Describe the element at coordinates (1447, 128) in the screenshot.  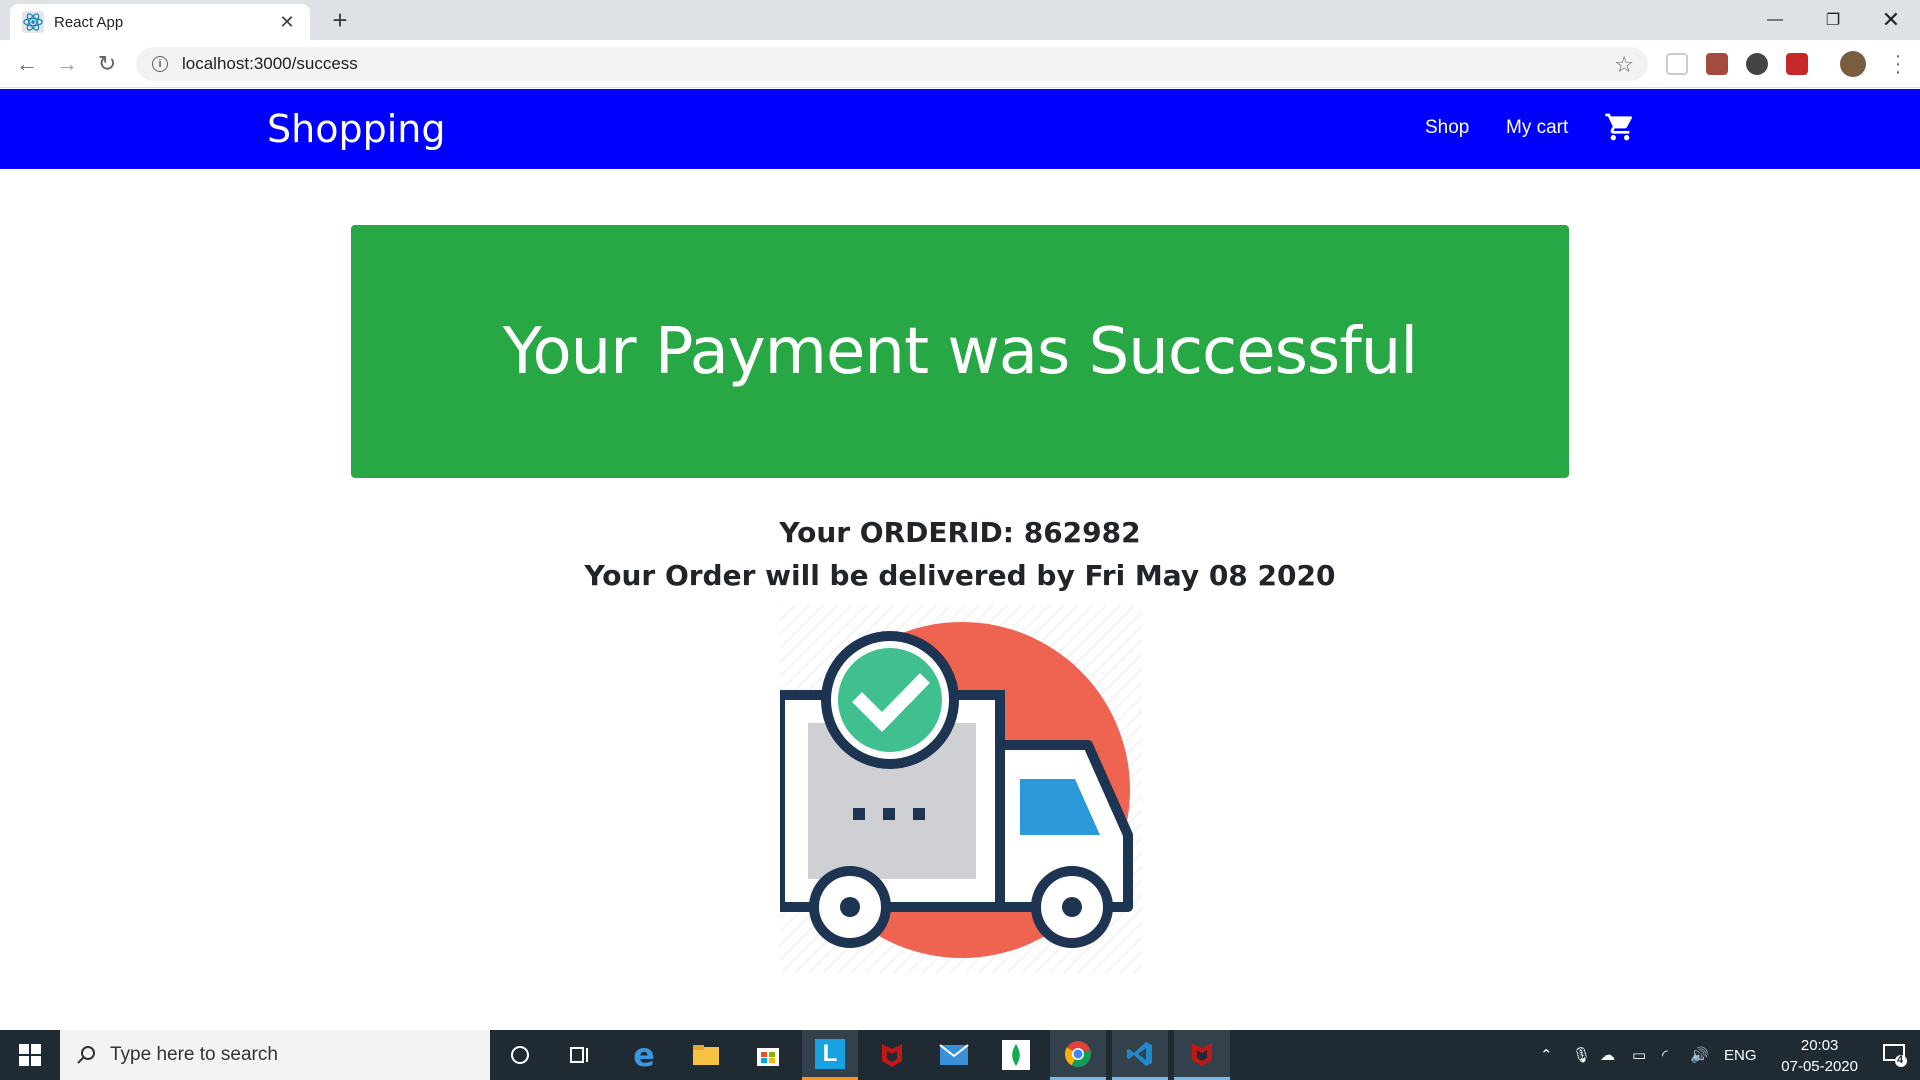
I see `nav-link-shop: Shop` at that location.